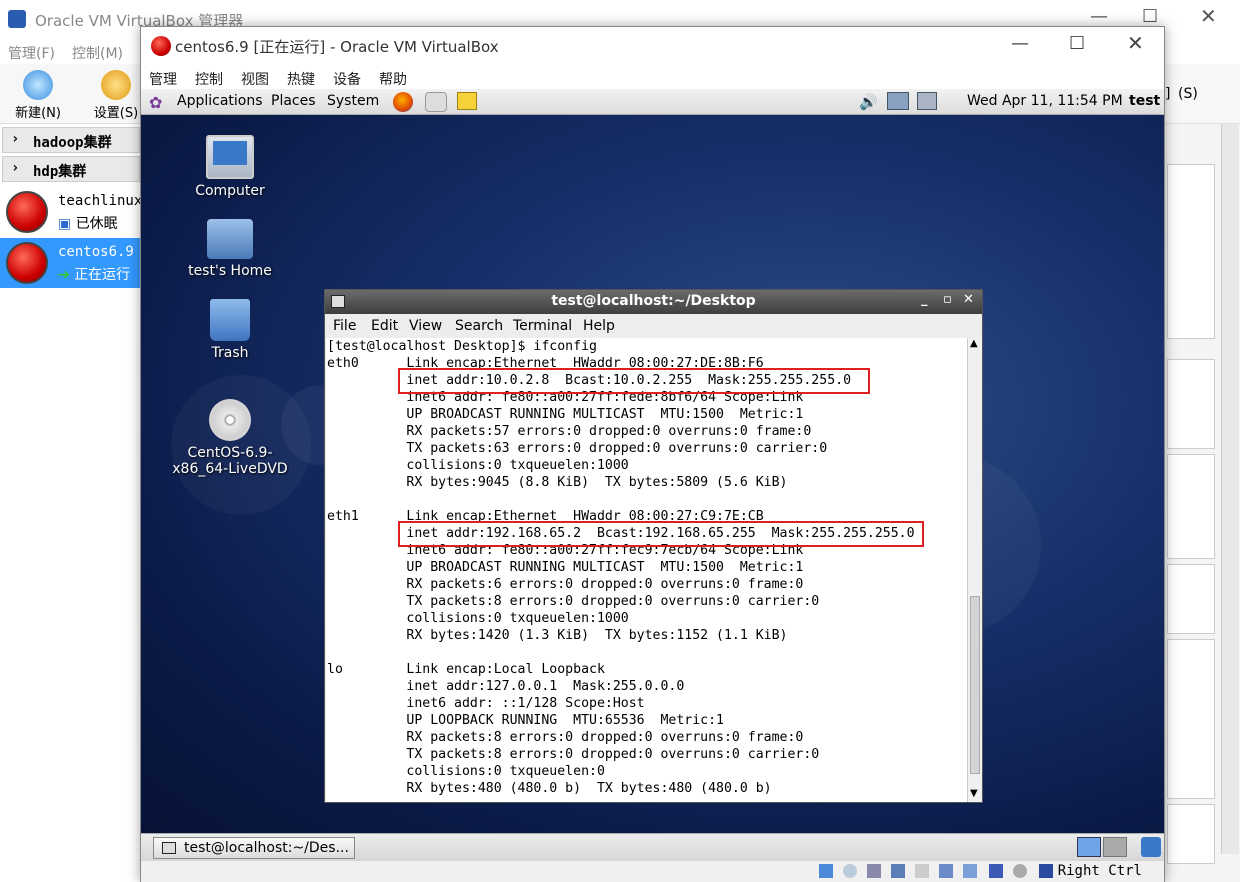 This screenshot has height=882, width=1240. I want to click on vm-minimize-button: —, so click(1020, 43).